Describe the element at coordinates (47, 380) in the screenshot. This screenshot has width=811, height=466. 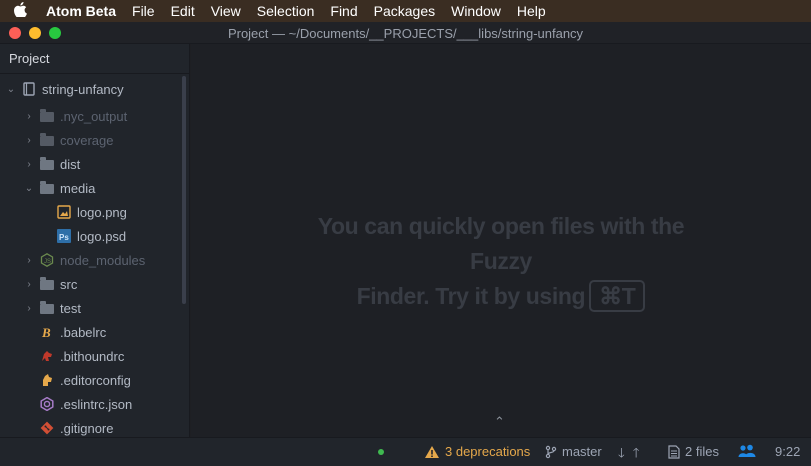
I see `editorconfig-icon` at that location.